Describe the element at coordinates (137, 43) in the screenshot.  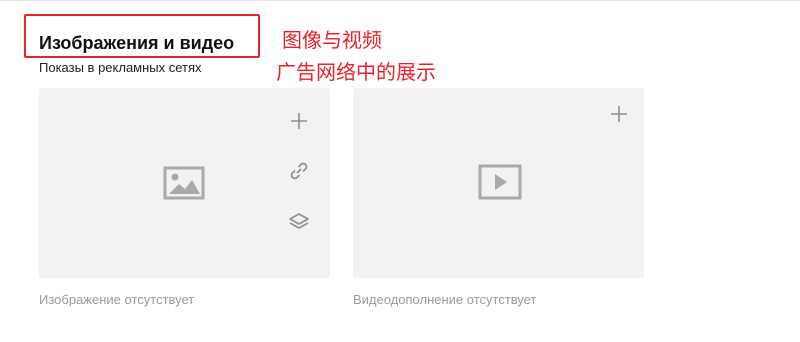
I see `section-title: Изображения и видео` at that location.